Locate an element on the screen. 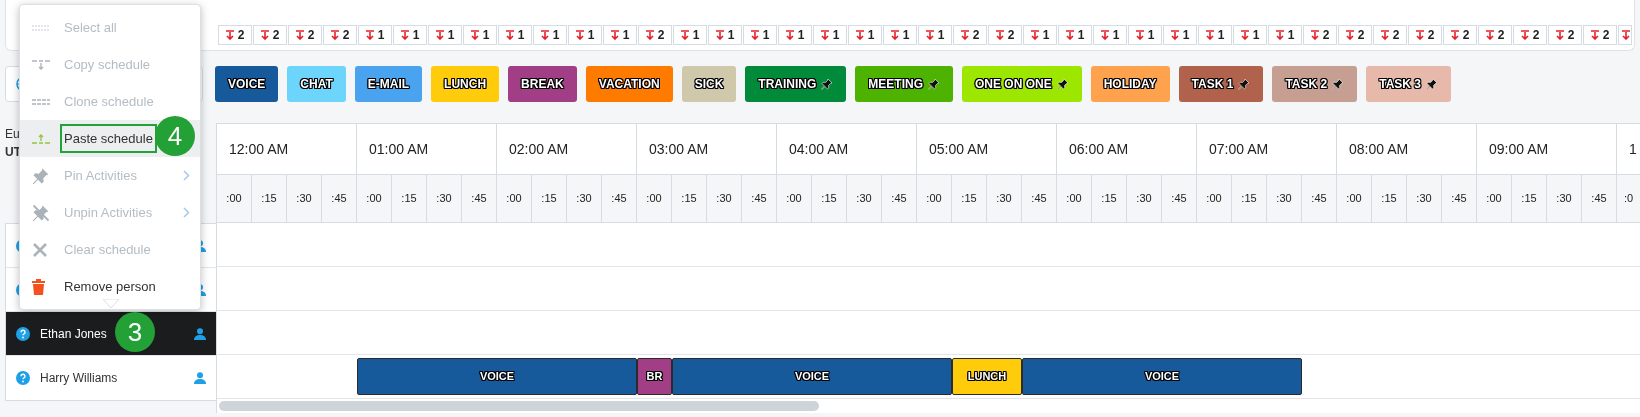  timezone-offset: UT is located at coordinates (13, 152).